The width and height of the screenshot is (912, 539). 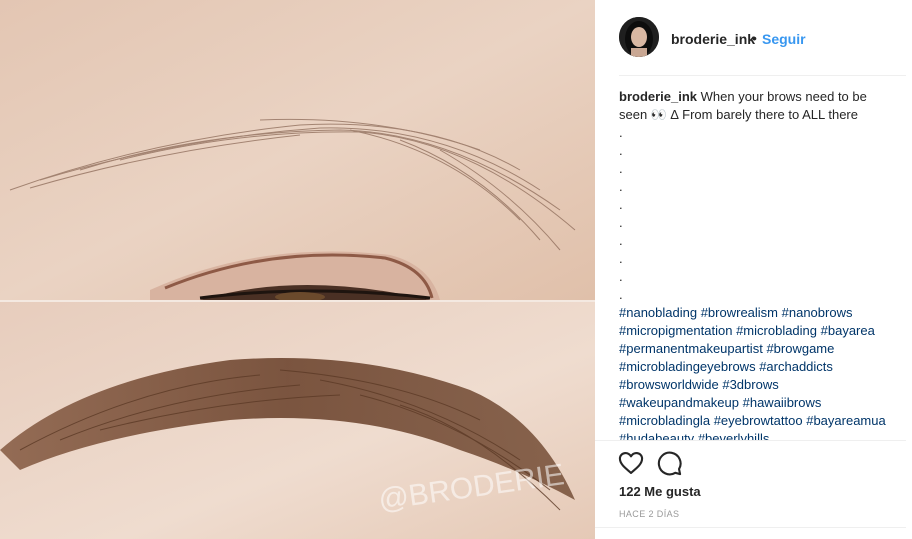 I want to click on hashtag-link: #nanoblading, so click(x=658, y=312).